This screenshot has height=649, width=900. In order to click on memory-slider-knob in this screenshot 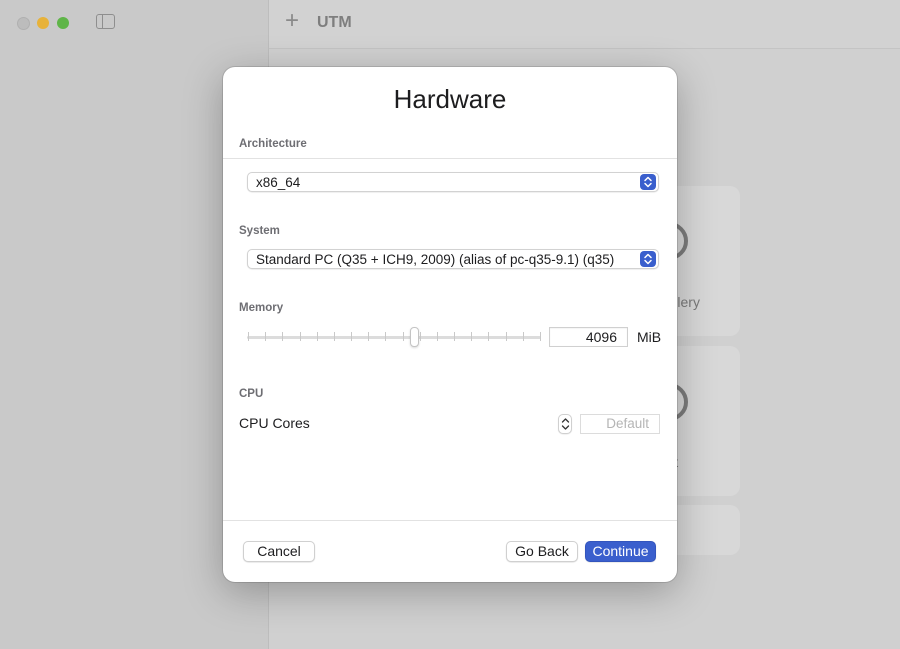, I will do `click(415, 337)`.